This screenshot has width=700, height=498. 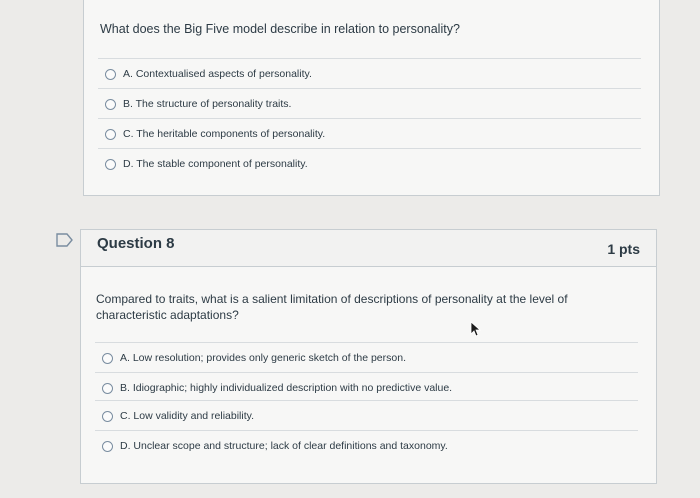 I want to click on answer-label: C. Low validity and reliability., so click(x=187, y=416).